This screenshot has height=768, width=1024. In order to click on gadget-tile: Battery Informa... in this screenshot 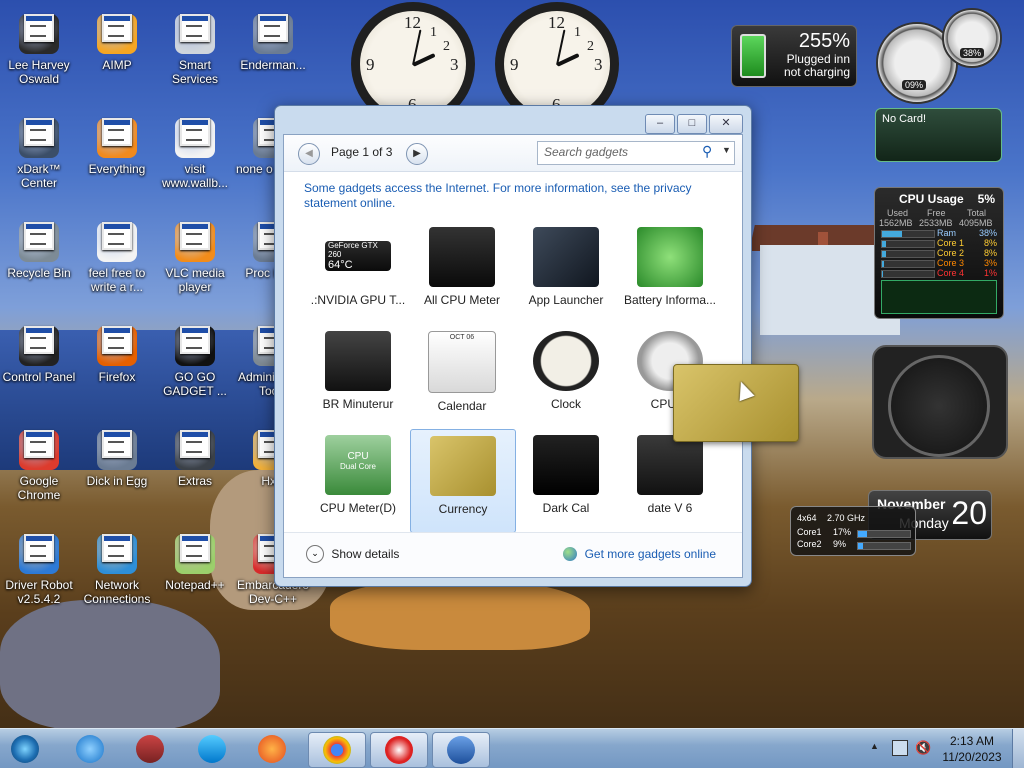, I will do `click(670, 272)`.